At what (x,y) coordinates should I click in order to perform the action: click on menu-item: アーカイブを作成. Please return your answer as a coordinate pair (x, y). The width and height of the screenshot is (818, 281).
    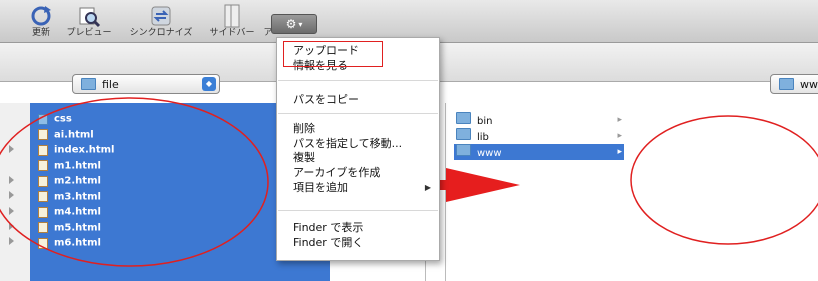
    Looking at the image, I should click on (358, 173).